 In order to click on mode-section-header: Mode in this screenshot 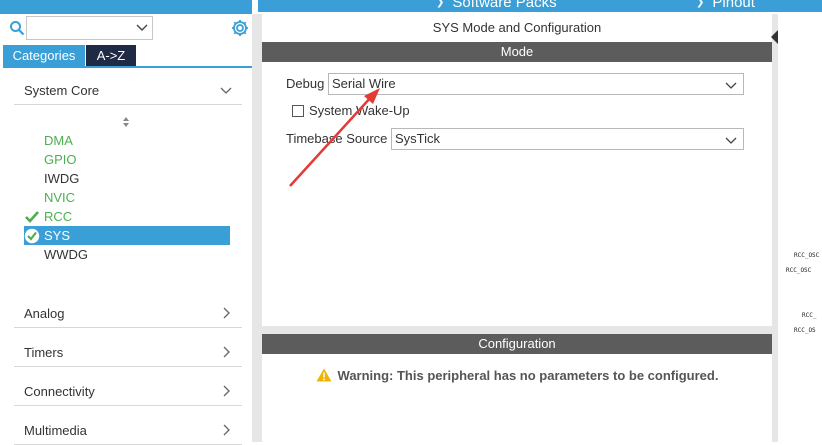, I will do `click(517, 52)`.